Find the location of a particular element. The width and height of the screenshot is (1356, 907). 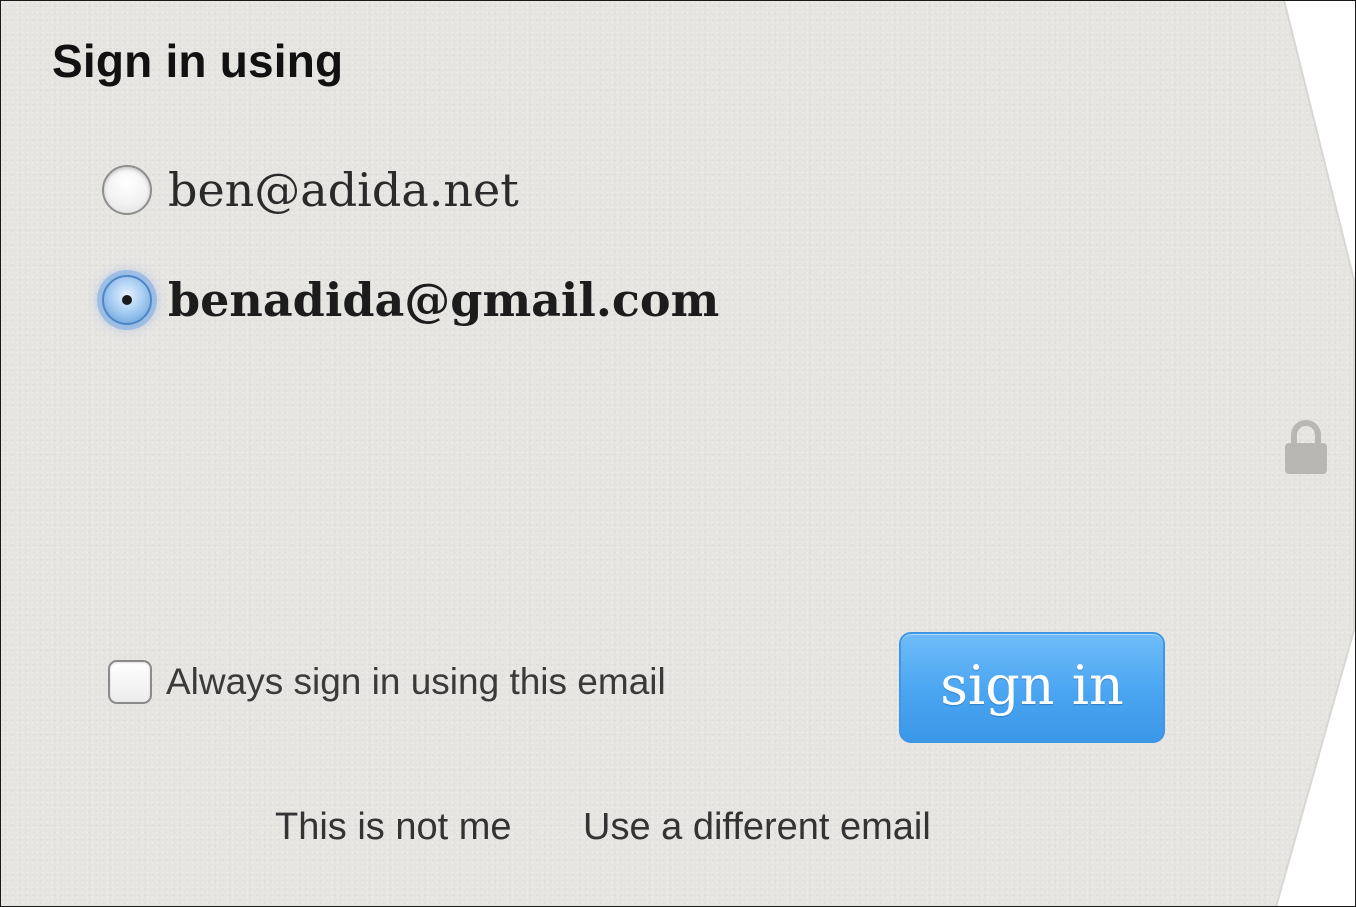

signin-heading: Sign in using is located at coordinates (198, 61).